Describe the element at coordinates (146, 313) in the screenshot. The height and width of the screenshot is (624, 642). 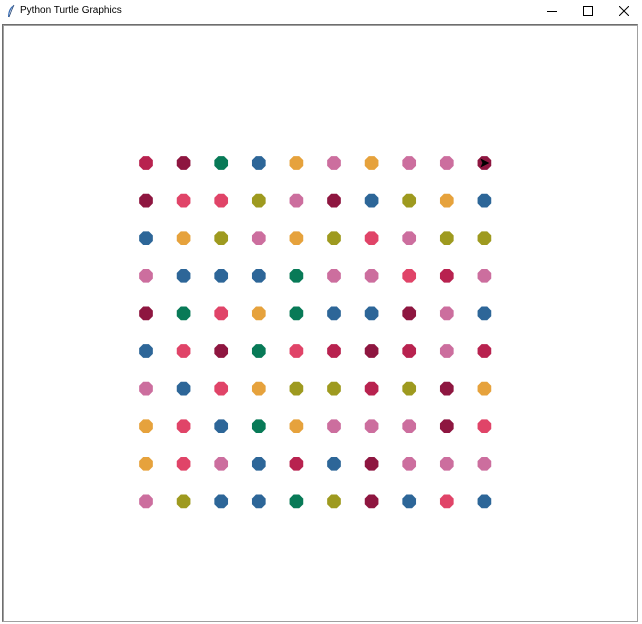
I see `dot-r5-c1` at that location.